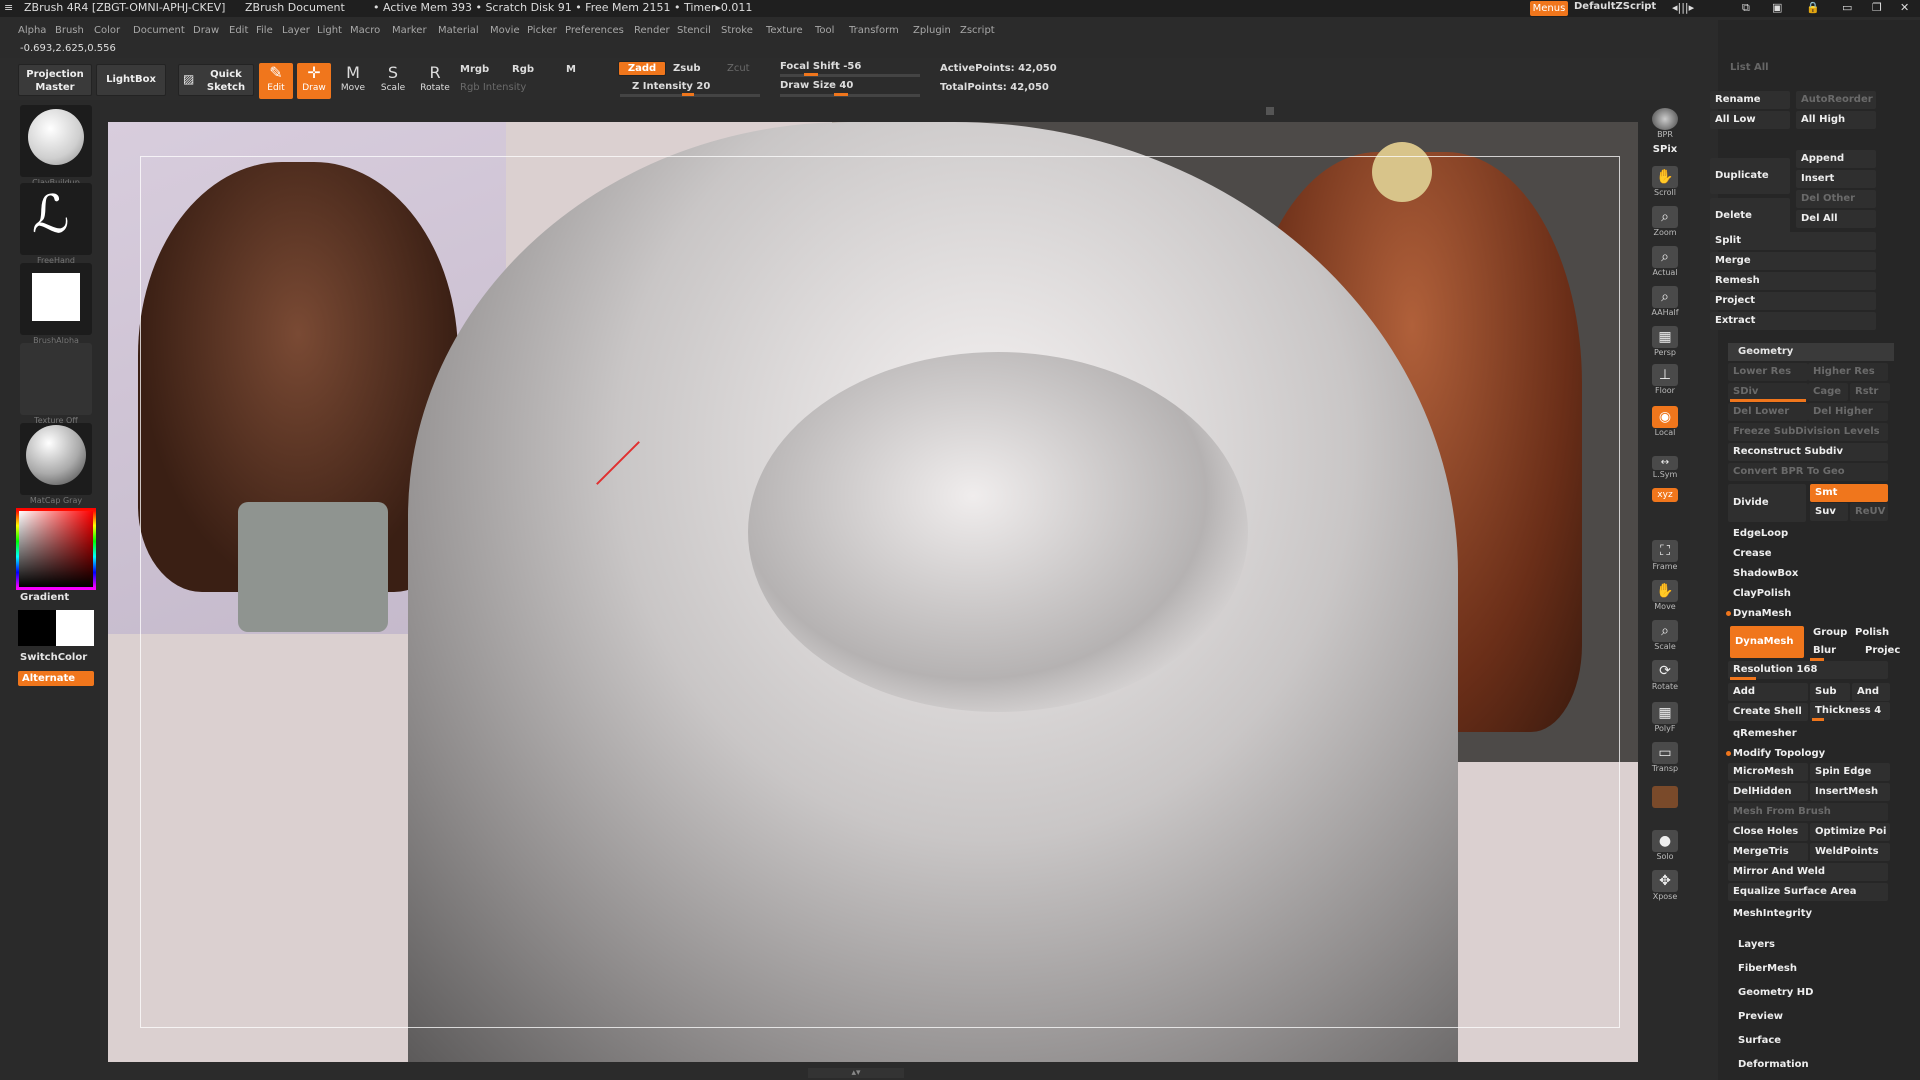 The width and height of the screenshot is (1920, 1080). What do you see at coordinates (1768, 772) in the screenshot?
I see `micromesh-button: MicroMesh` at bounding box center [1768, 772].